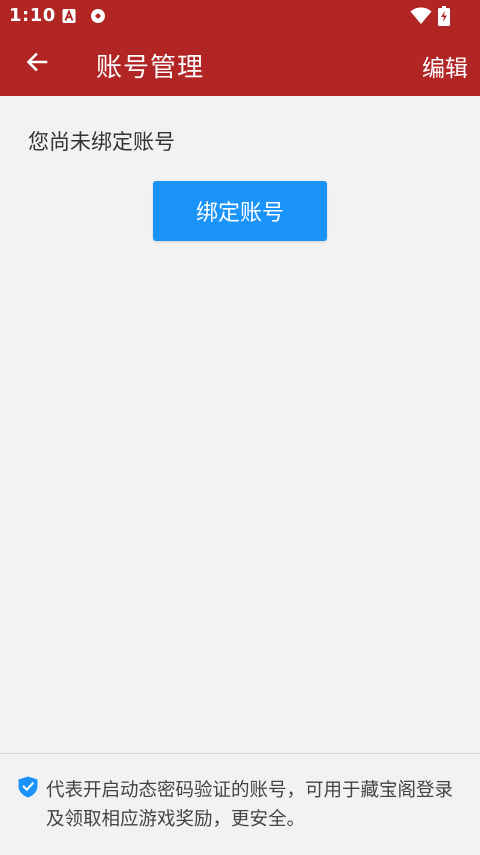 This screenshot has width=480, height=855. What do you see at coordinates (69, 18) in the screenshot?
I see `font-a-icon` at bounding box center [69, 18].